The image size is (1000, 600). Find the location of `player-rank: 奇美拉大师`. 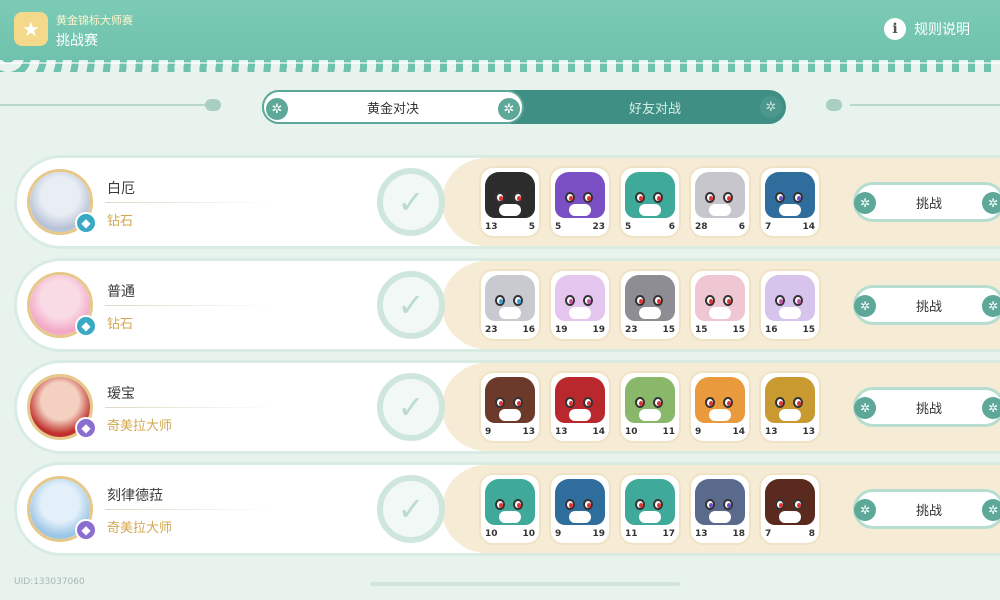

player-rank: 奇美拉大师 is located at coordinates (140, 528).